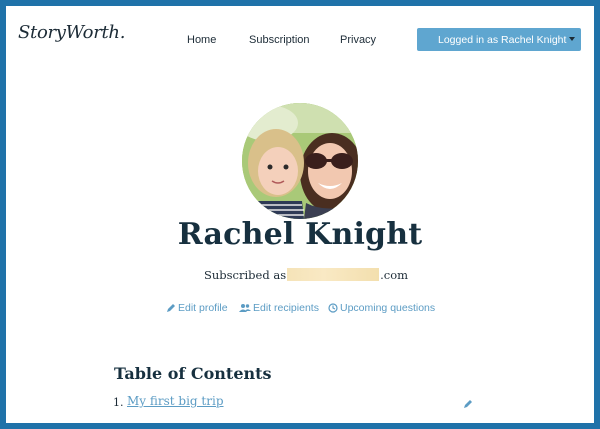  Describe the element at coordinates (333, 274) in the screenshot. I see `redacted-email` at that location.